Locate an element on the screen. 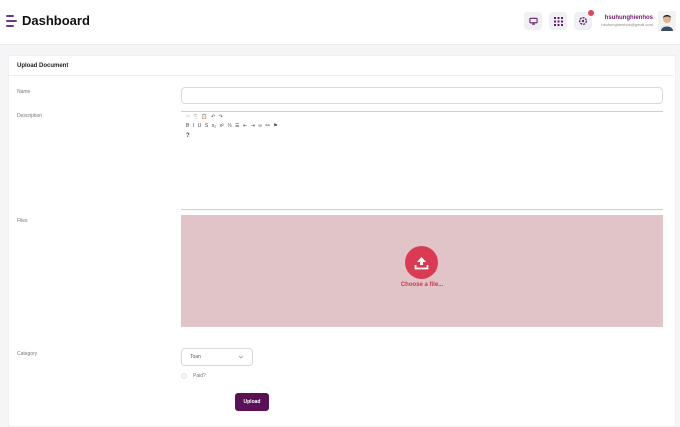 This screenshot has width=680, height=427. apps-button is located at coordinates (558, 21).